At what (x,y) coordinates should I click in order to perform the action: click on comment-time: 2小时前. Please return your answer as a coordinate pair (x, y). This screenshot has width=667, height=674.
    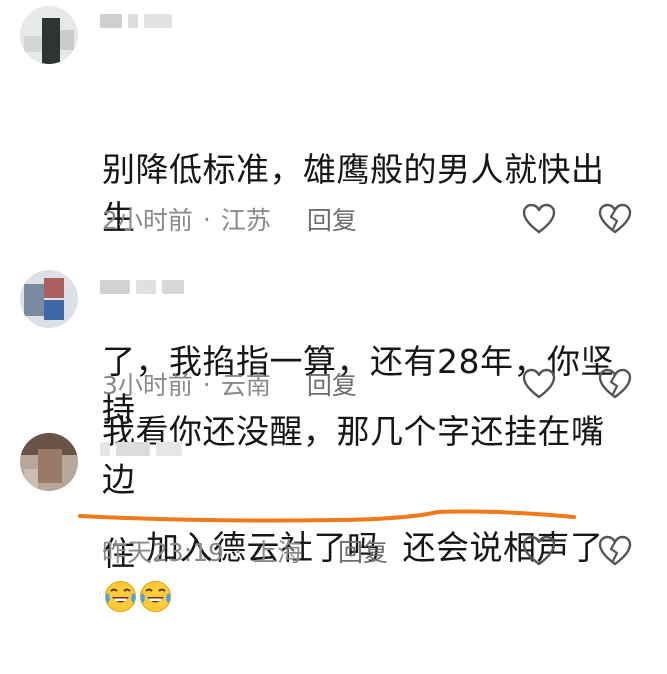
    Looking at the image, I should click on (147, 220).